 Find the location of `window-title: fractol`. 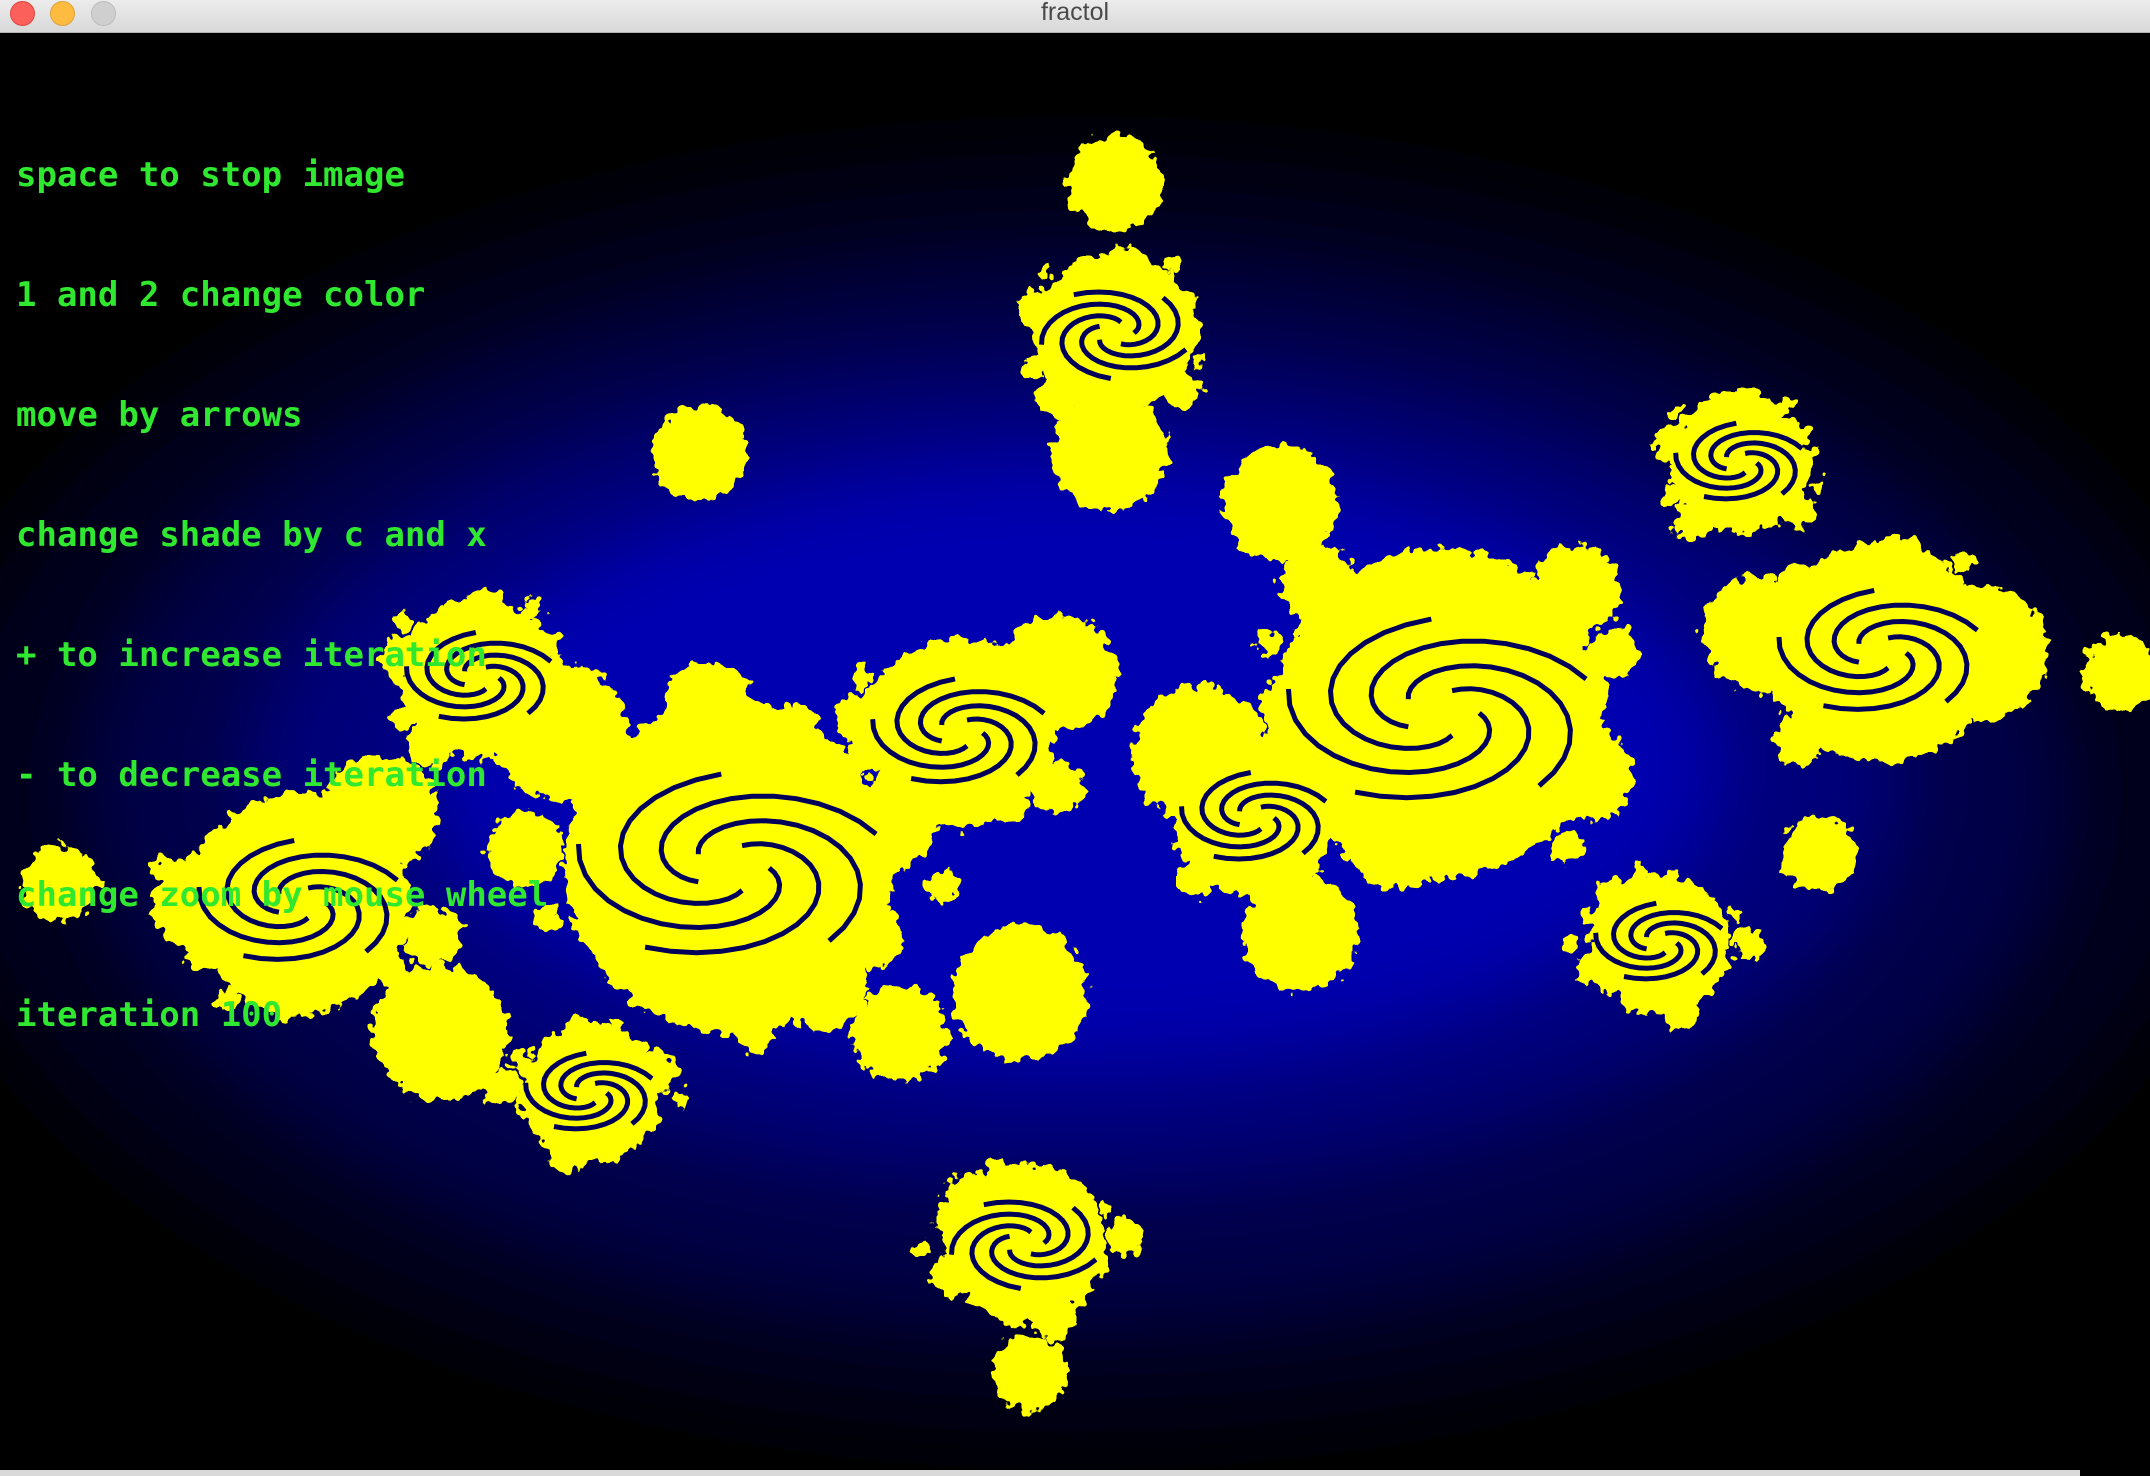

window-title: fractol is located at coordinates (1075, 13).